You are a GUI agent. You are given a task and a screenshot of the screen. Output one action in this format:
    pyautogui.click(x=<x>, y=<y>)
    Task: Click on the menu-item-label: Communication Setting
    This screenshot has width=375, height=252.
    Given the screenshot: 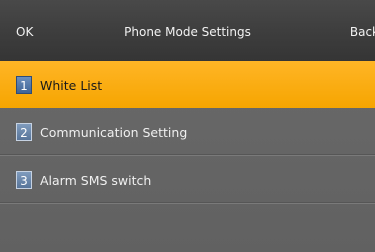 What is the action you would take?
    pyautogui.click(x=114, y=132)
    